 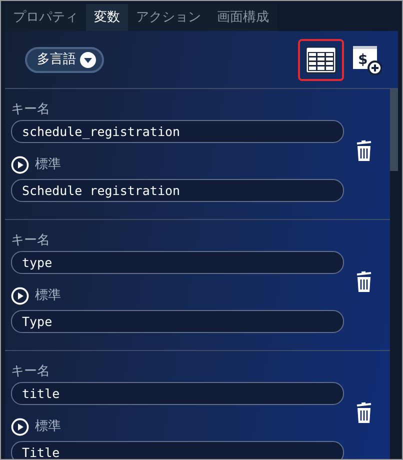 I want to click on scrollbar-thumb, so click(x=394, y=130).